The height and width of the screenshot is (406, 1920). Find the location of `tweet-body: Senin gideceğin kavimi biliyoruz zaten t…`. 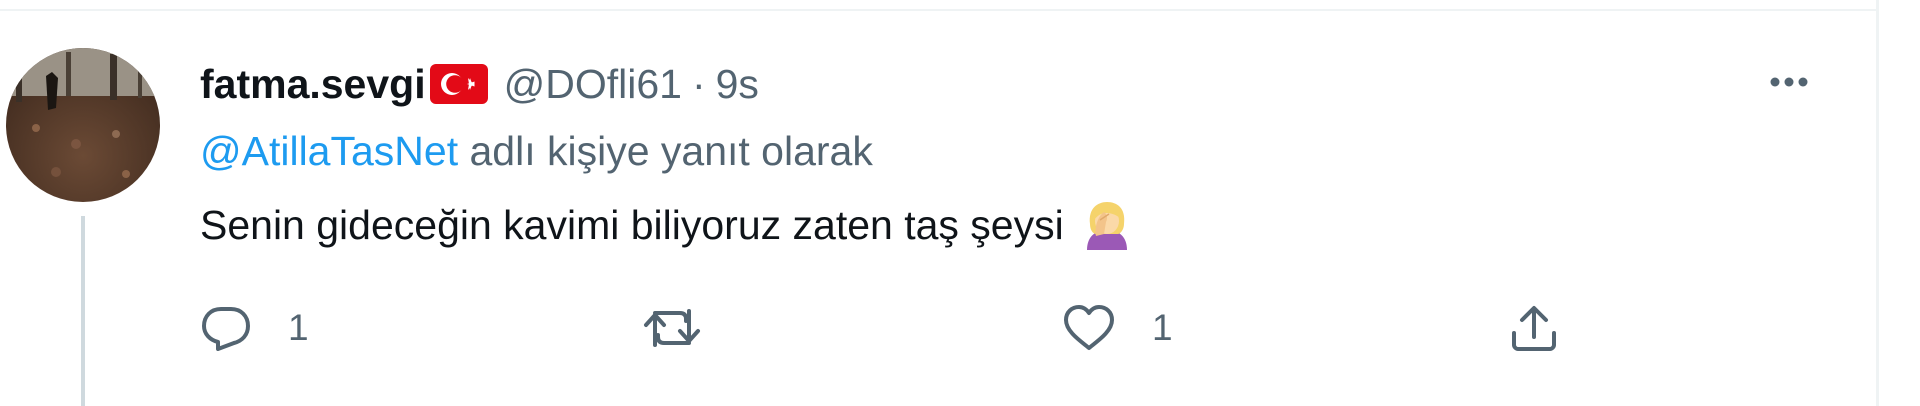

tweet-body: Senin gideceğin kavimi biliyoruz zaten t… is located at coordinates (632, 224).